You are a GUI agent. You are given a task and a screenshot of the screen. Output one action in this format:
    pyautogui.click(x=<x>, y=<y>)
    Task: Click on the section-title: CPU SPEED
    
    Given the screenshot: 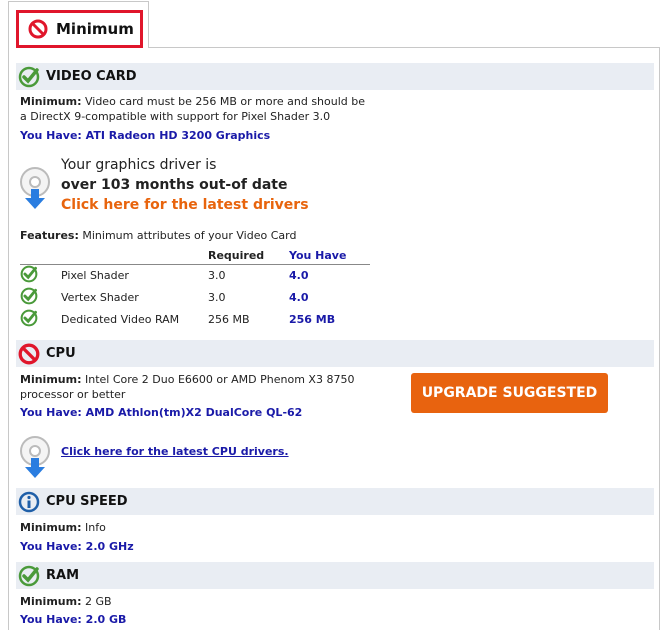 What is the action you would take?
    pyautogui.click(x=87, y=501)
    